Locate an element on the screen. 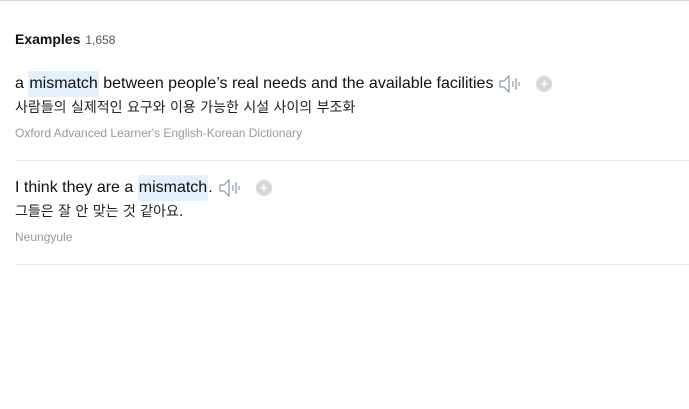  example-english: I think they are a mismatch . + is located at coordinates (352, 188).